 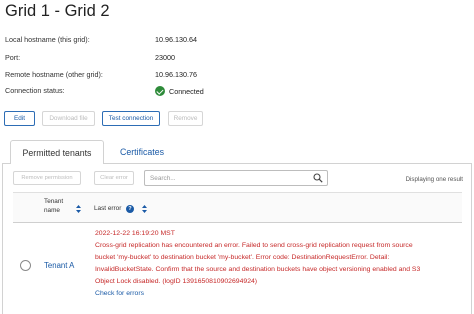 What do you see at coordinates (135, 233) in the screenshot?
I see `error-timestamp: 2022-12-22 16:19:20 MST` at bounding box center [135, 233].